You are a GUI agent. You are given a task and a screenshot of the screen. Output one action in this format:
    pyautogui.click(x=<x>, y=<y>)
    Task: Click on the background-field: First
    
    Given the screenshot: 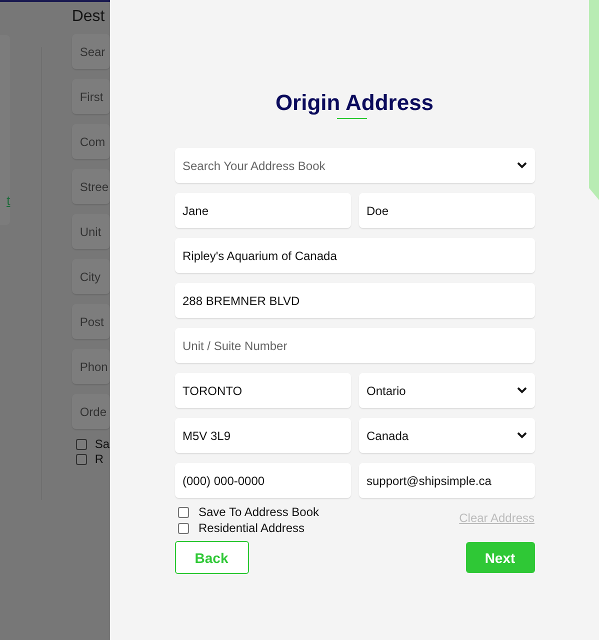 What is the action you would take?
    pyautogui.click(x=91, y=96)
    